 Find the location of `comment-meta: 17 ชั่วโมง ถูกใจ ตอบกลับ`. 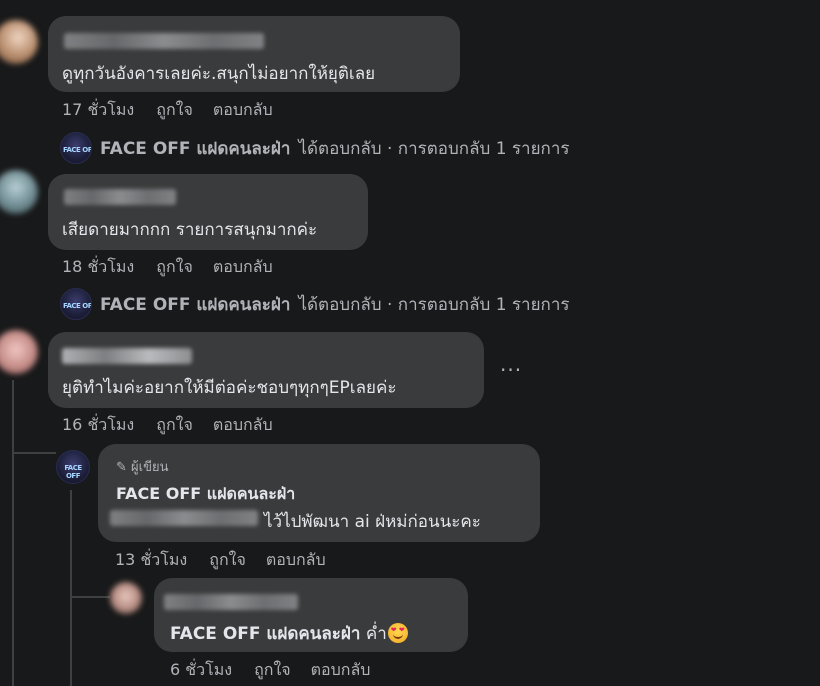

comment-meta: 17 ชั่วโมง ถูกใจ ตอบกลับ is located at coordinates (177, 110).